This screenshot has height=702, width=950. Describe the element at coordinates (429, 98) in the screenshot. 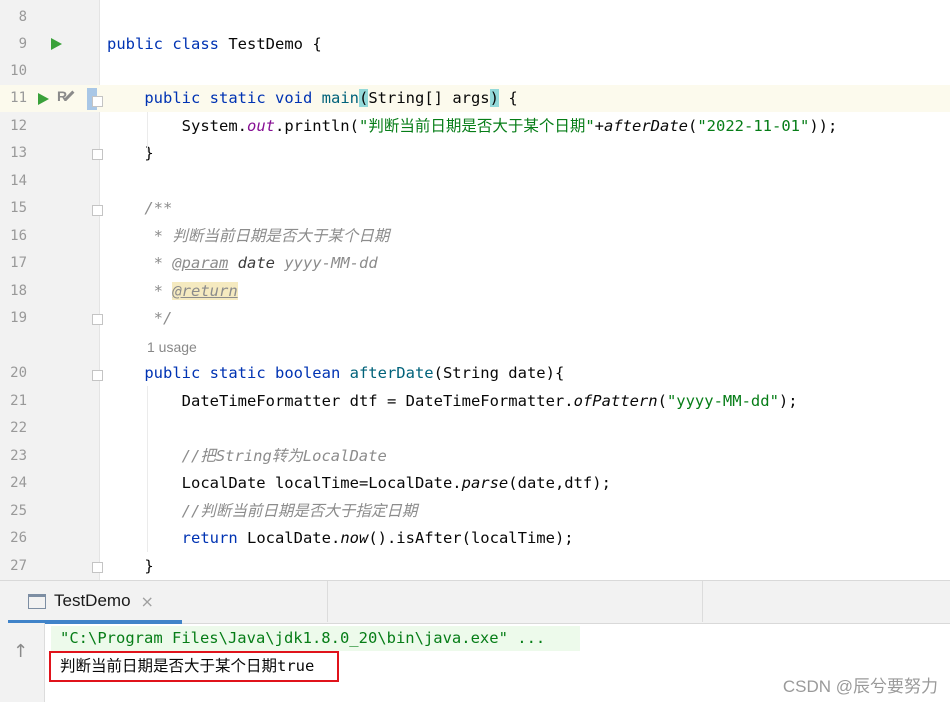

I see `code-token: String[] args` at that location.